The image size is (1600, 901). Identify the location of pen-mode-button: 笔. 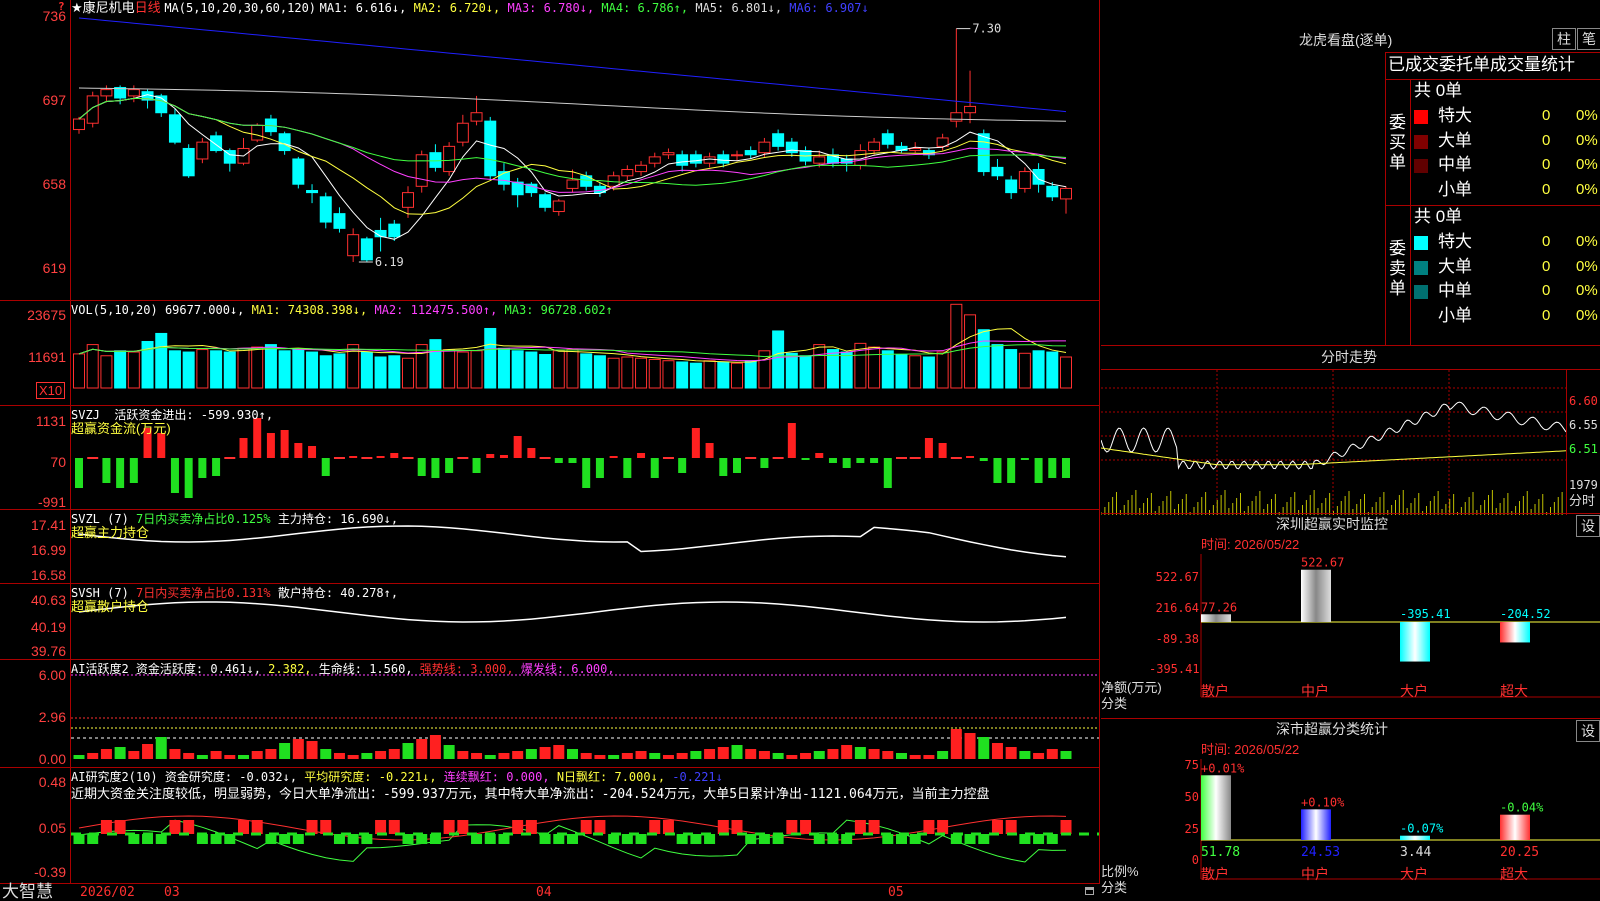
(1588, 39).